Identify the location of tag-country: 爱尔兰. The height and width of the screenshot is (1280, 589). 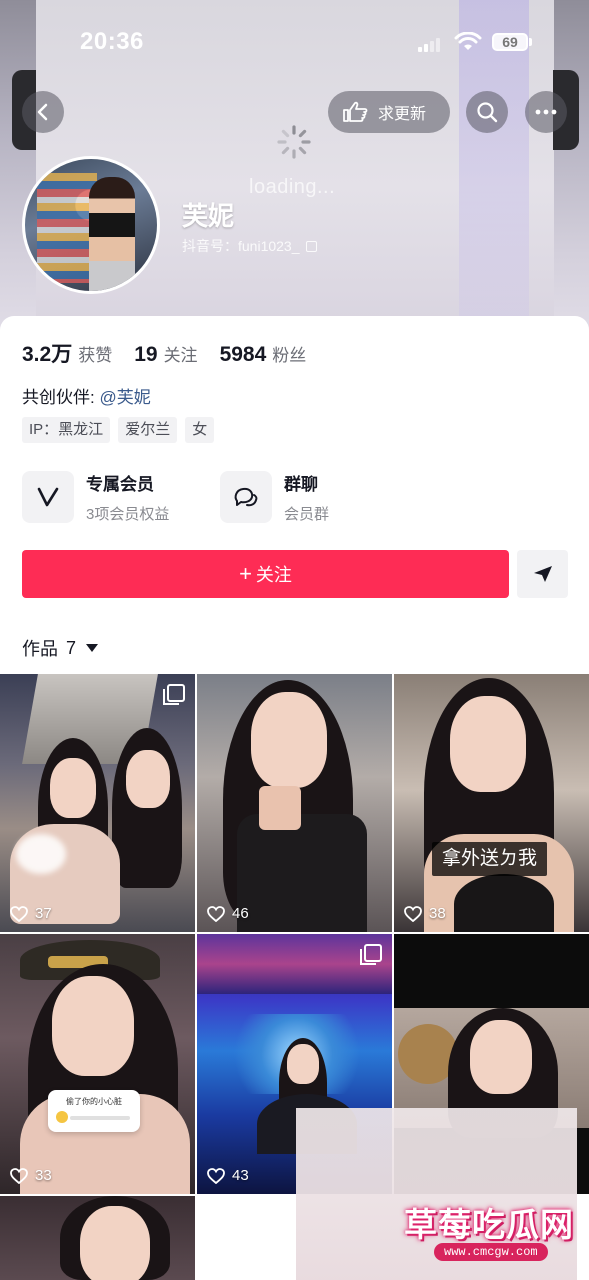
(148, 430).